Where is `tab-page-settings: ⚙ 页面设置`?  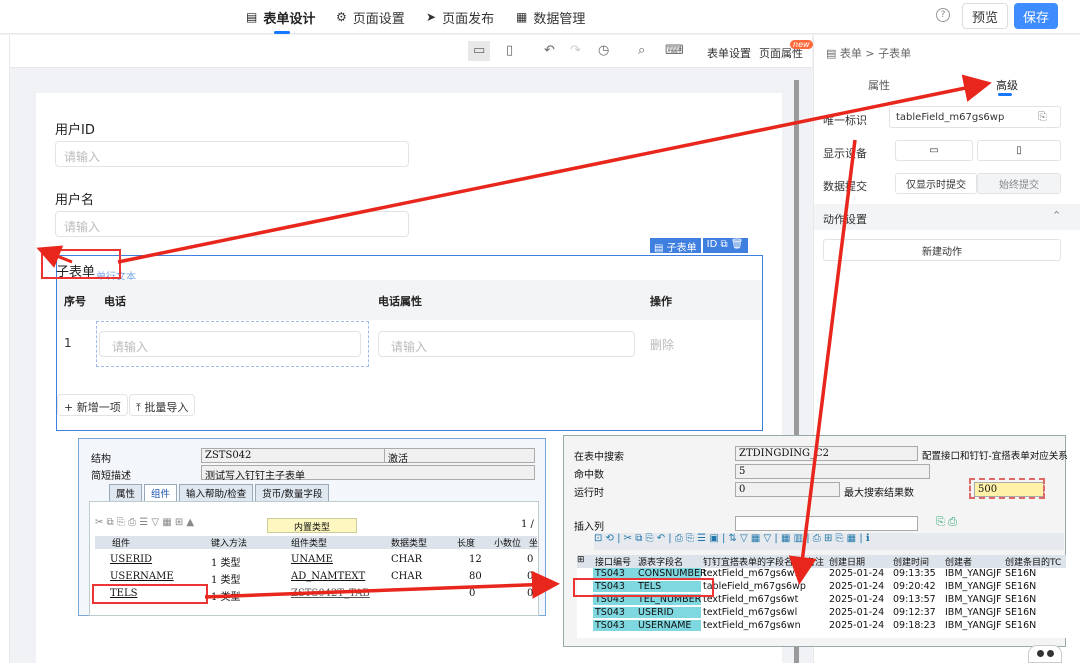
tab-page-settings: ⚙ 页面设置 is located at coordinates (370, 17).